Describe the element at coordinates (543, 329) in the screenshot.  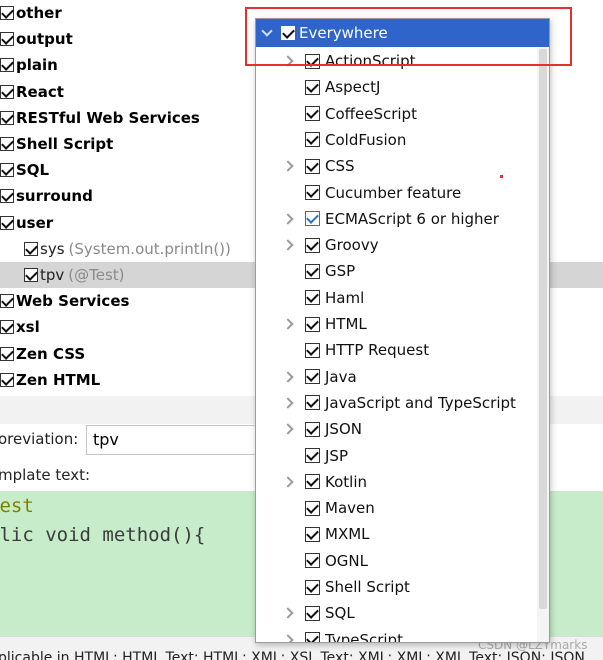
I see `popup-scrollbar-thumb` at that location.